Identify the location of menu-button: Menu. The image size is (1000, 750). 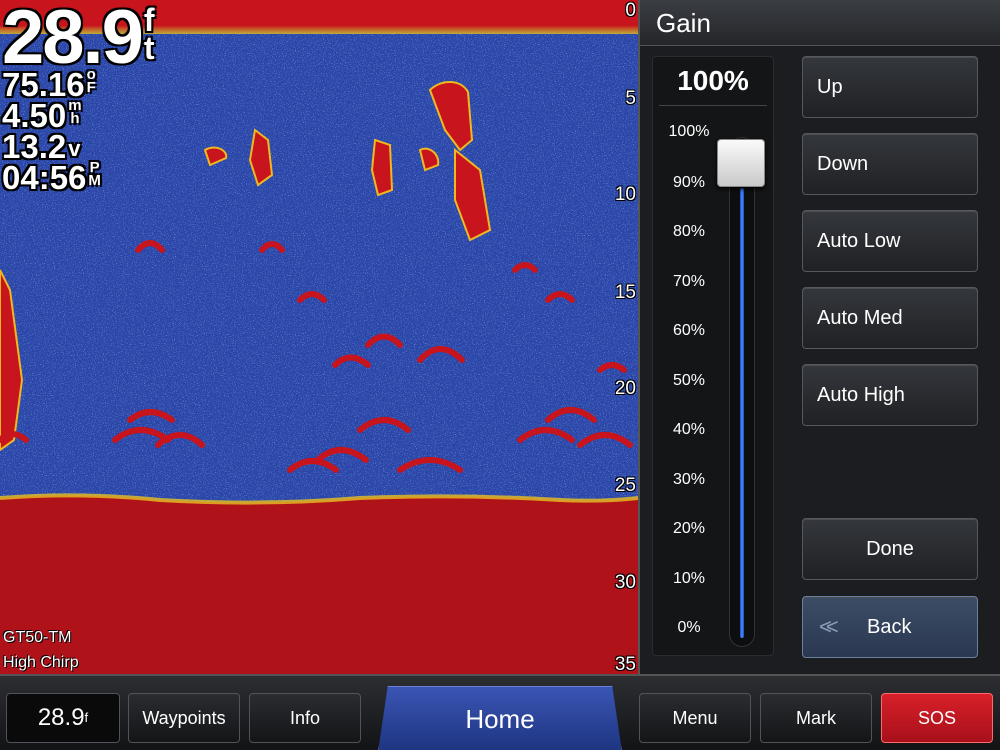
(695, 718).